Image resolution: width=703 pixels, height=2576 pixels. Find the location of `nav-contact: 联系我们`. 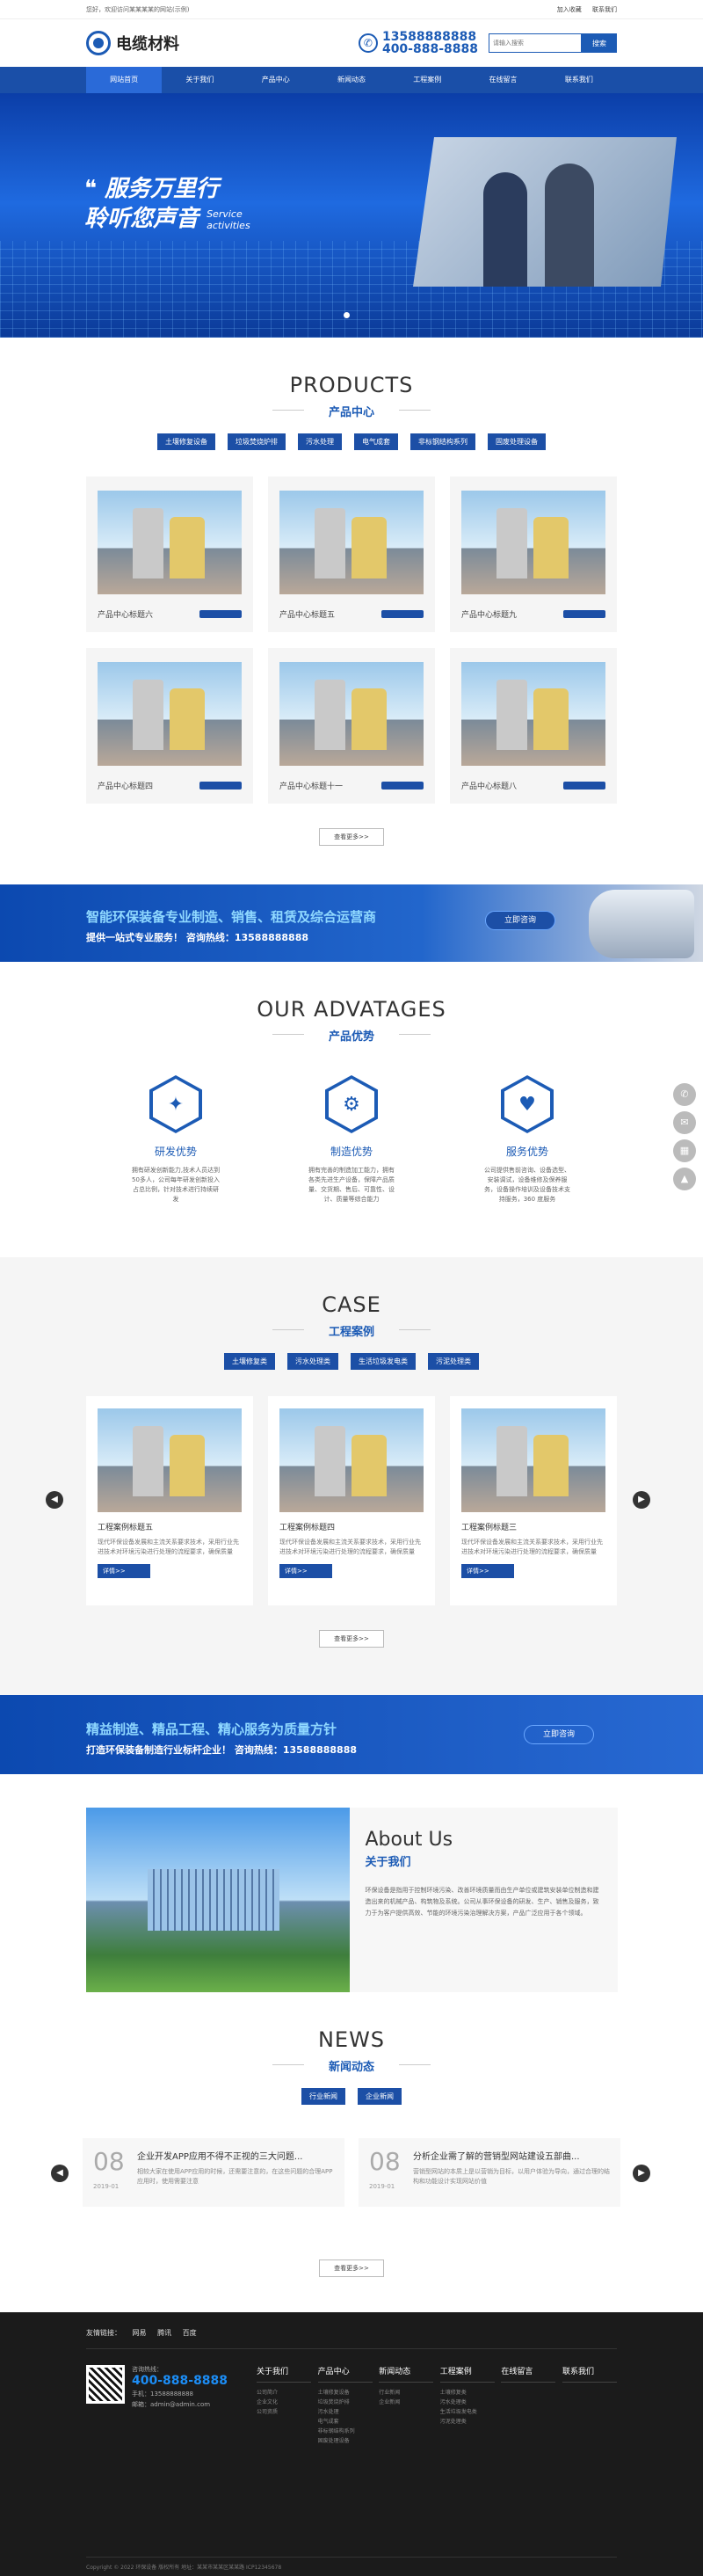

nav-contact: 联系我们 is located at coordinates (579, 80).